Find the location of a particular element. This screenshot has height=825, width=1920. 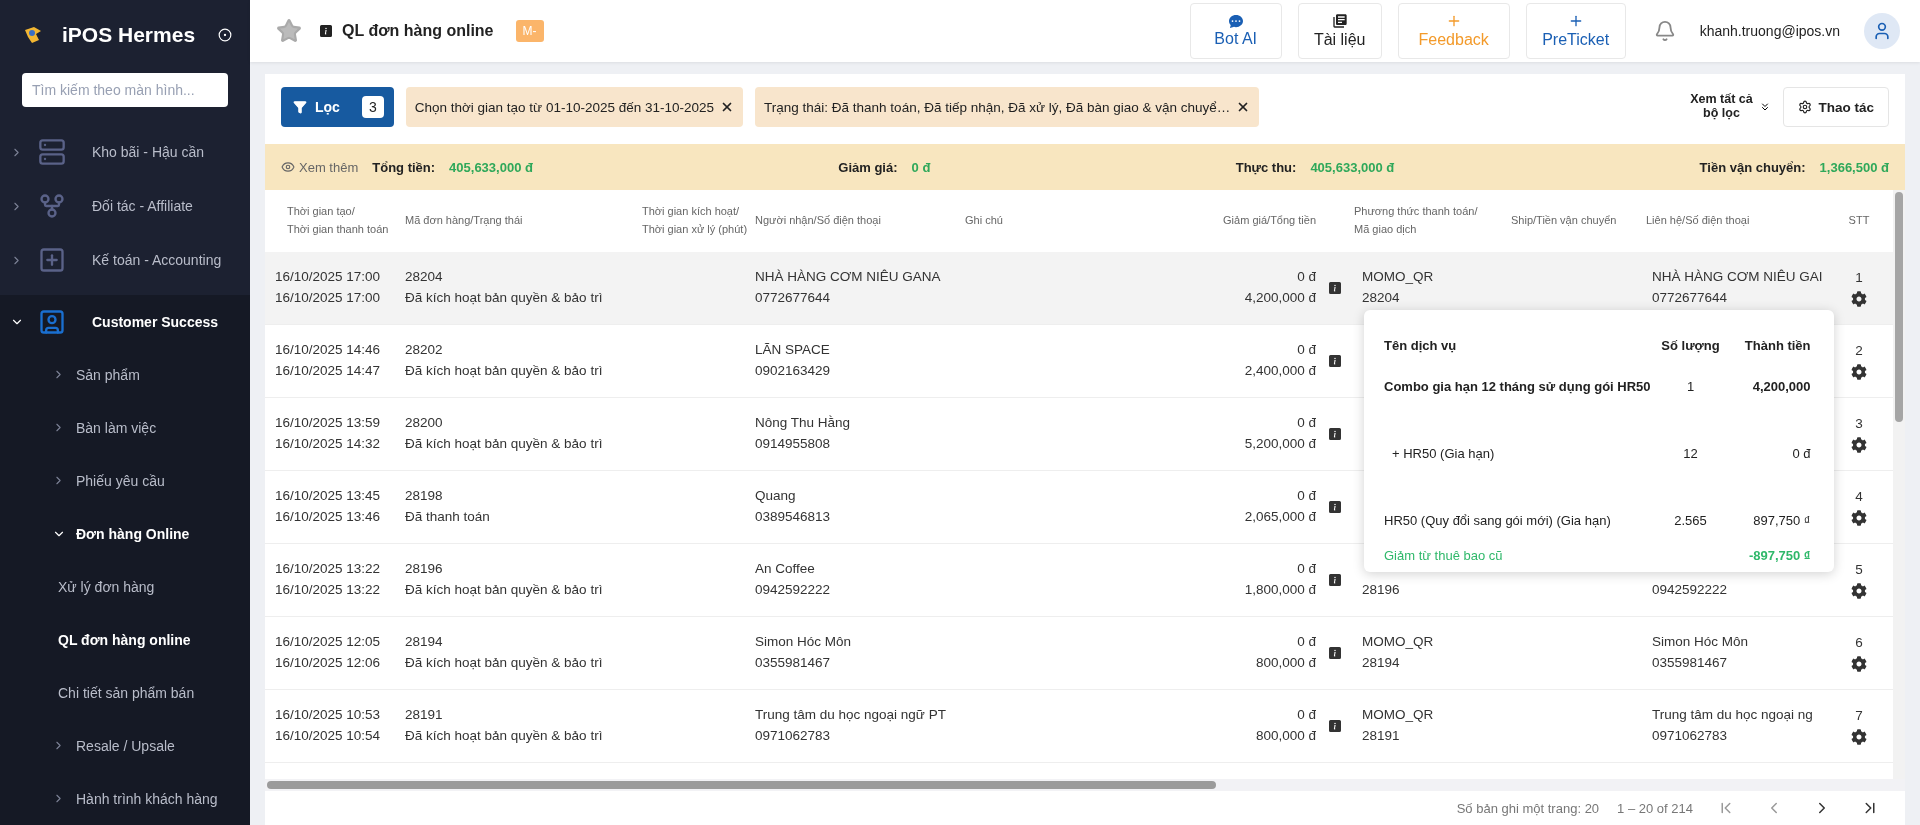

table-cell-text: 0 đ 800,000 đ is located at coordinates (1285, 652).